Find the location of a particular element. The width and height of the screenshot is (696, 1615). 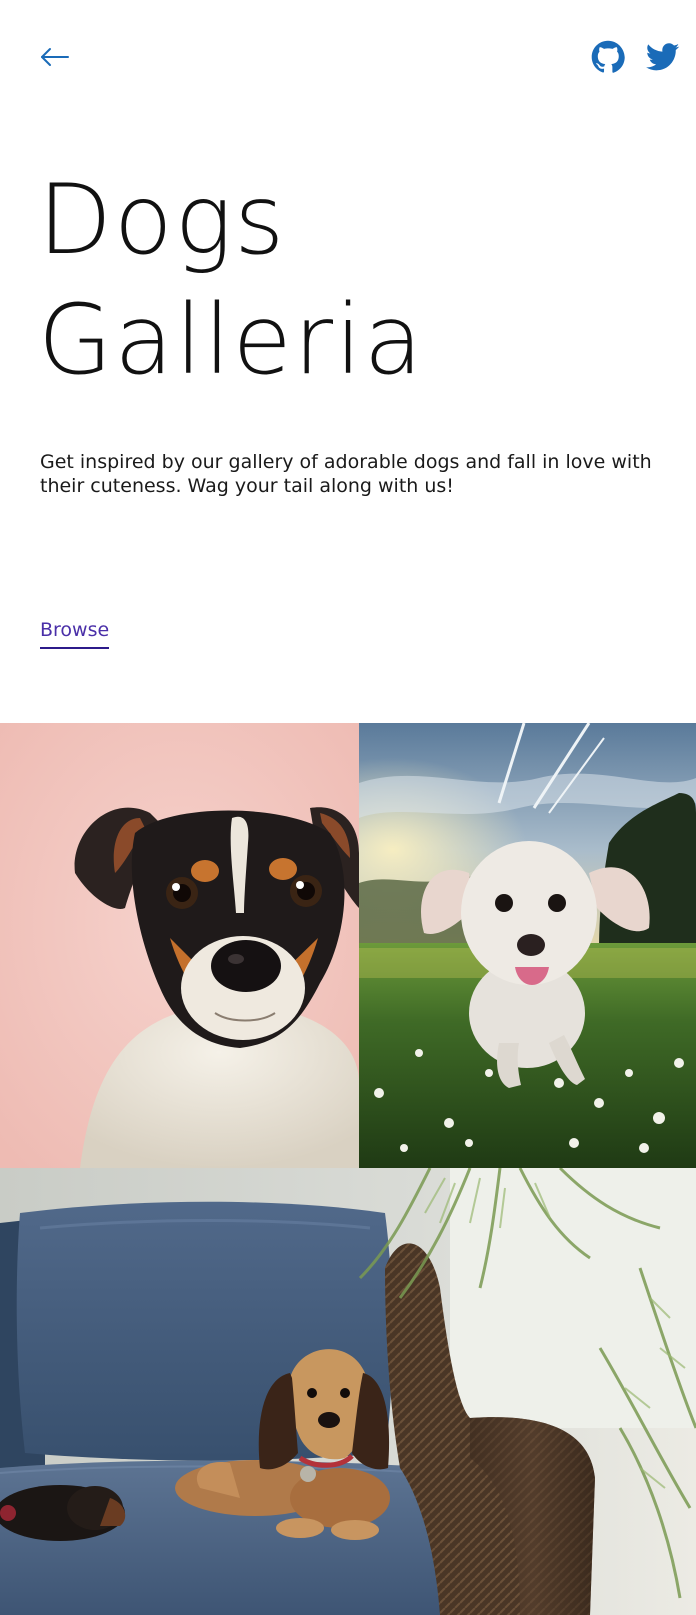

github-link is located at coordinates (608, 57).